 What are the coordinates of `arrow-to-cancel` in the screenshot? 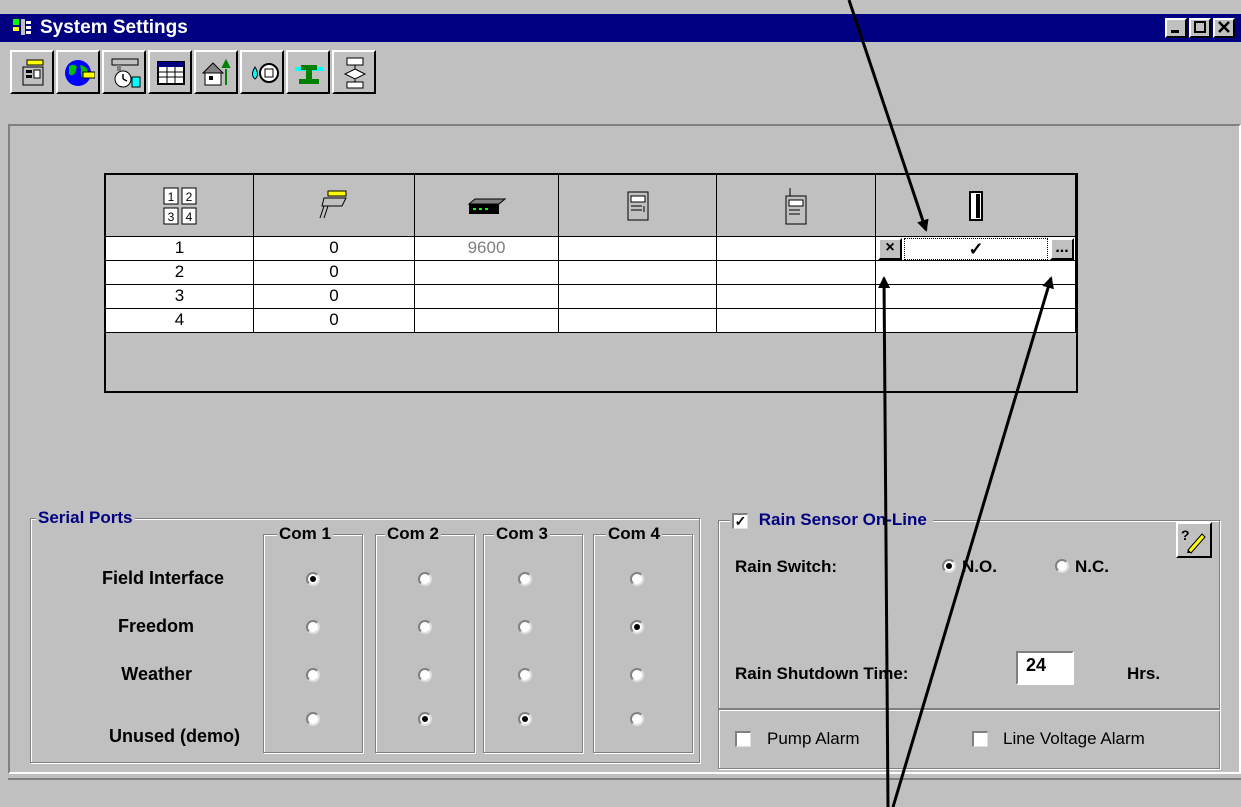 It's located at (884, 541).